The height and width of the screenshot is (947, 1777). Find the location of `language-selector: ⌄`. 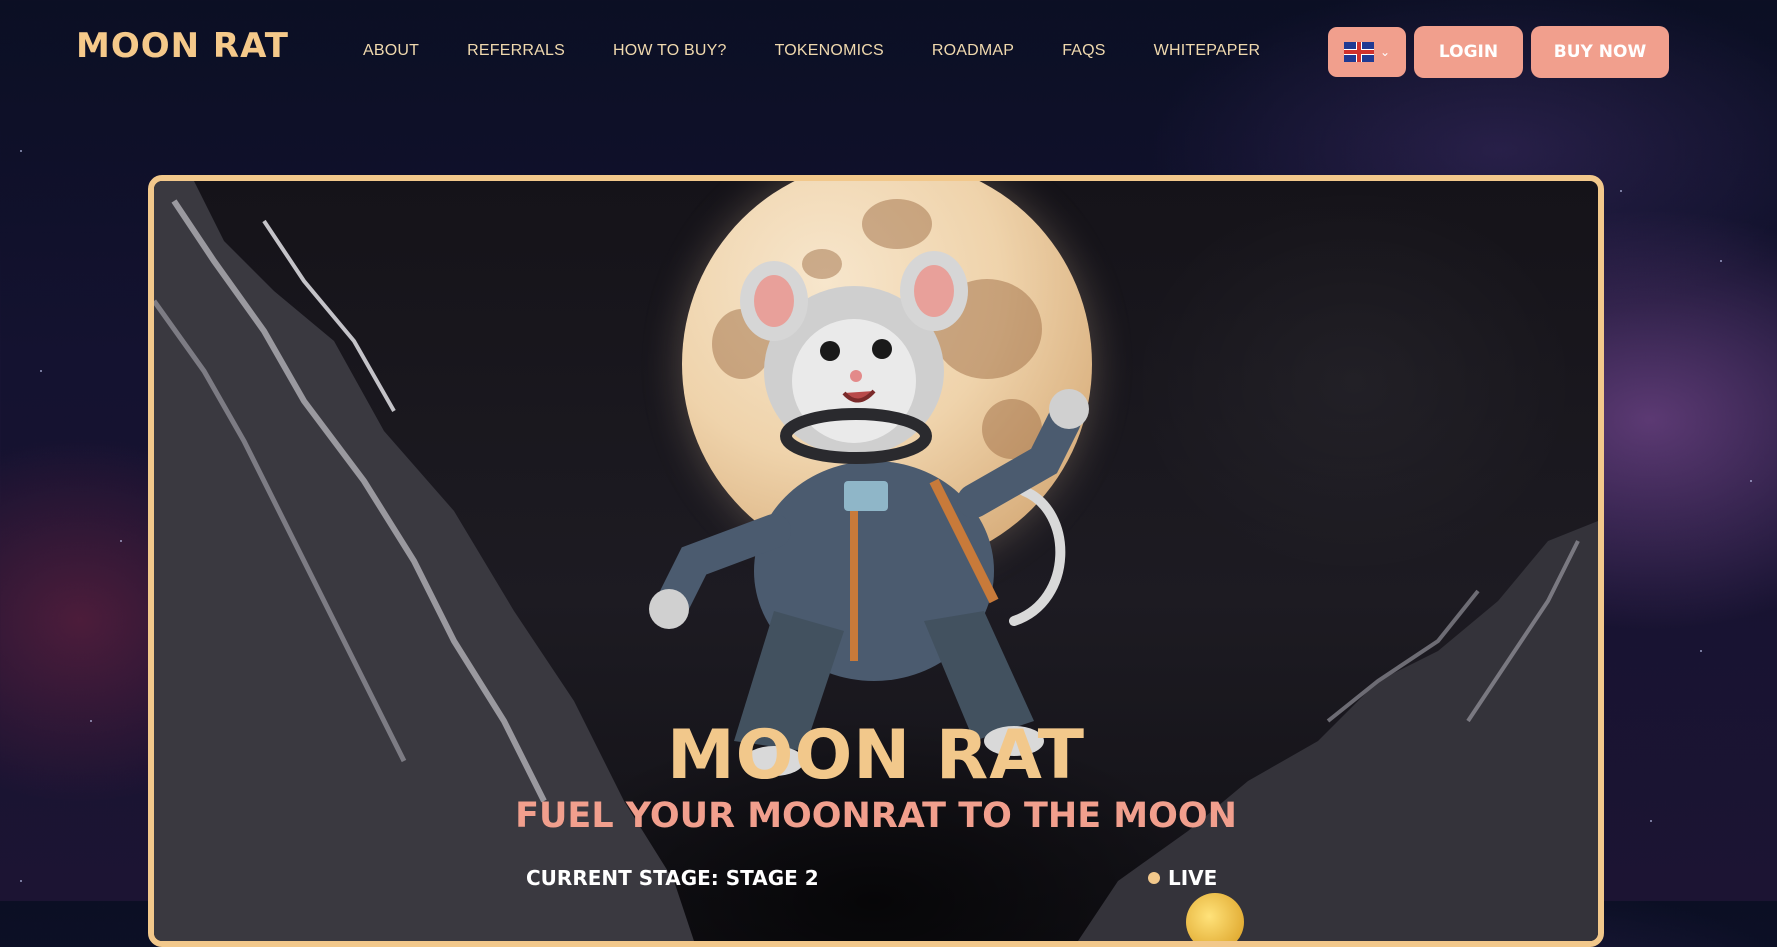

language-selector: ⌄ is located at coordinates (1367, 52).